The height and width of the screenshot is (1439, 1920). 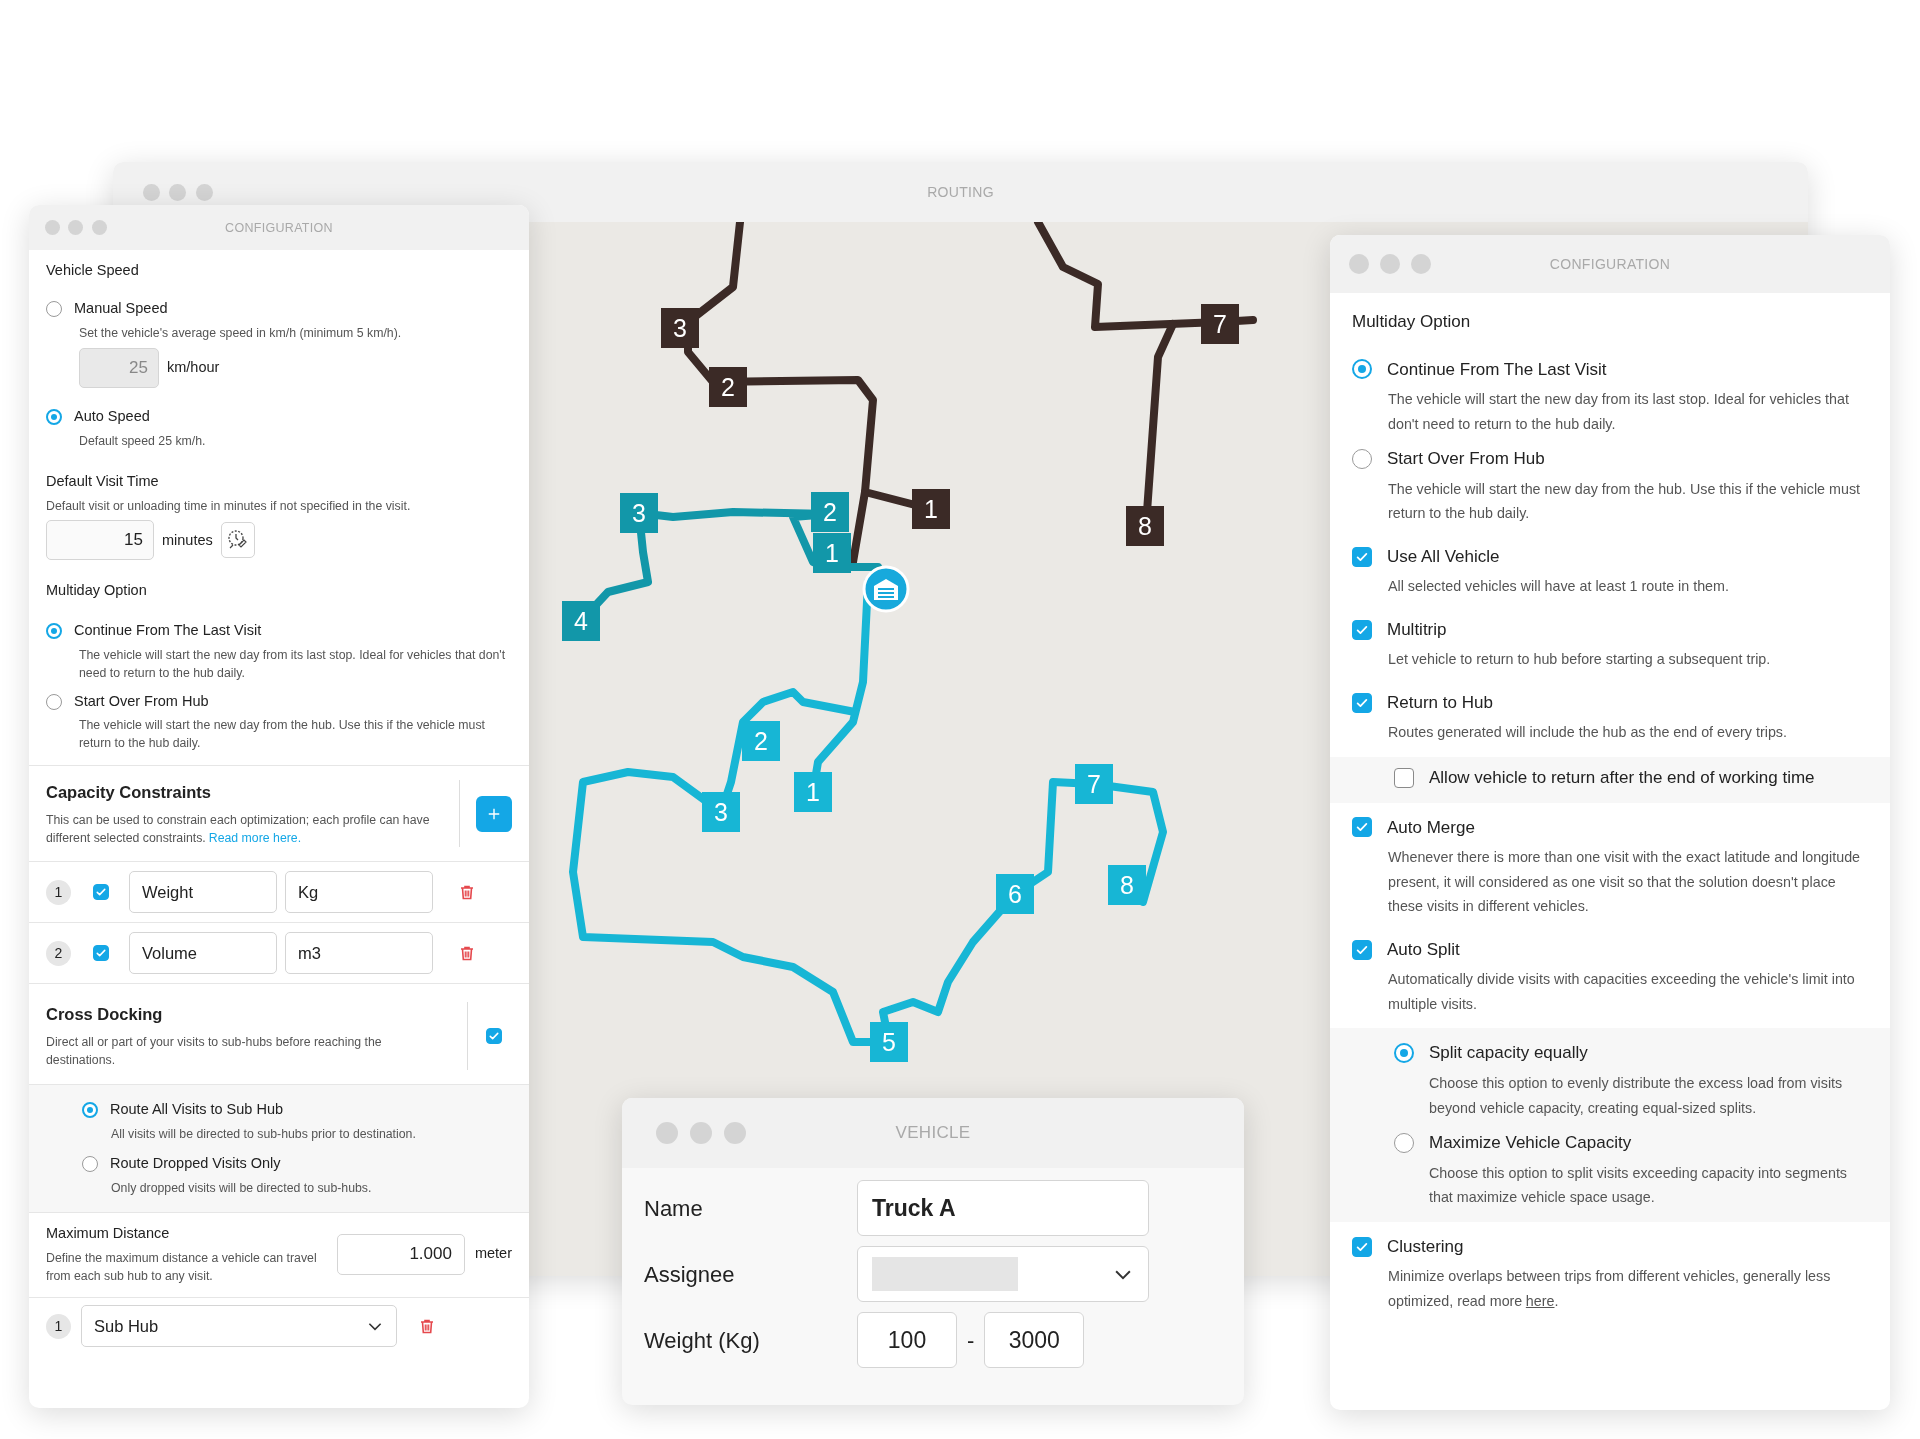 I want to click on option-description: All visits will be directed to sub-hubs prior to destination., so click(x=263, y=1134).